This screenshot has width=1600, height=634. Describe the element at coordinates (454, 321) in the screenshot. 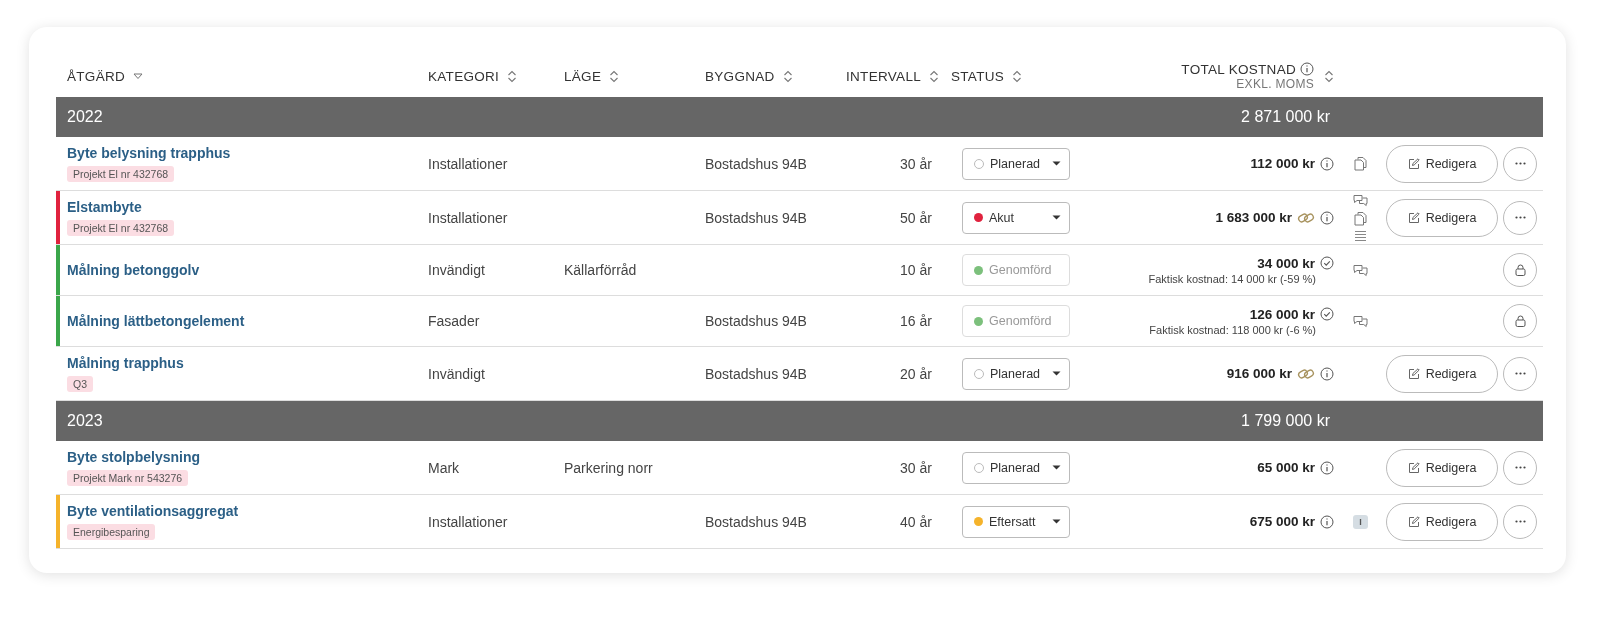

I see `category-cell: Fasader` at that location.